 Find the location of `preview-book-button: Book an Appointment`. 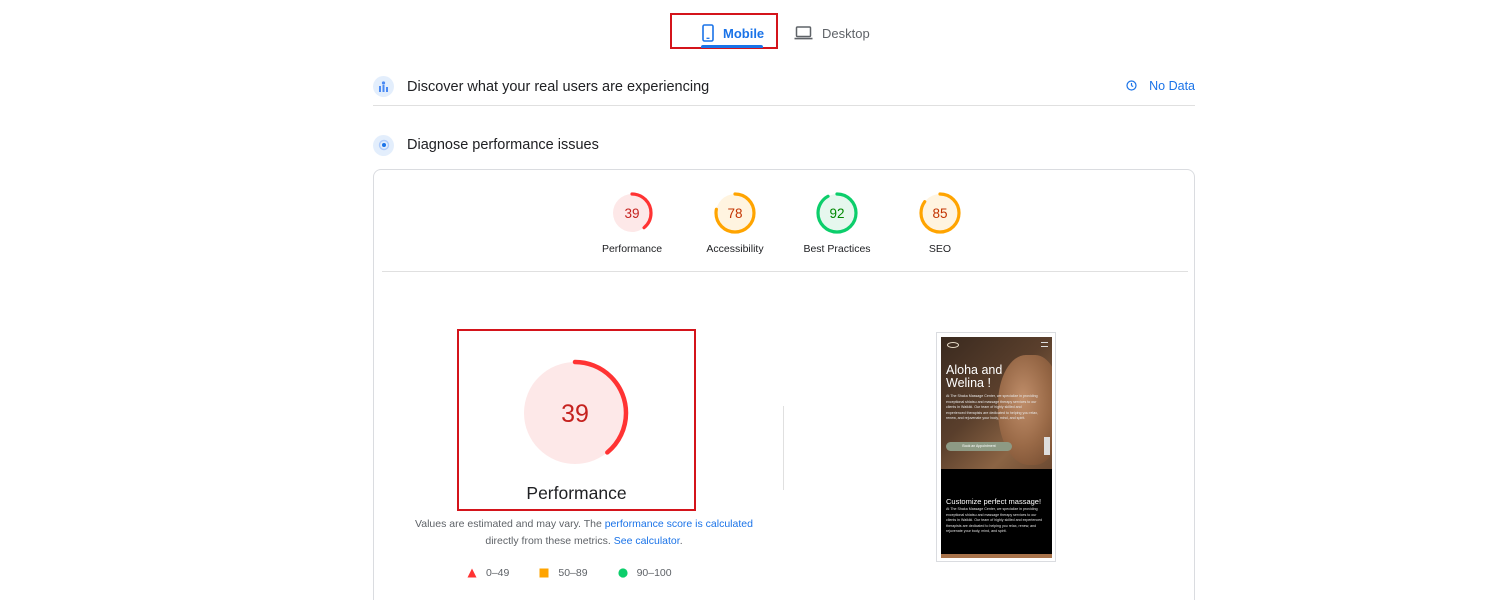

preview-book-button: Book an Appointment is located at coordinates (979, 446).